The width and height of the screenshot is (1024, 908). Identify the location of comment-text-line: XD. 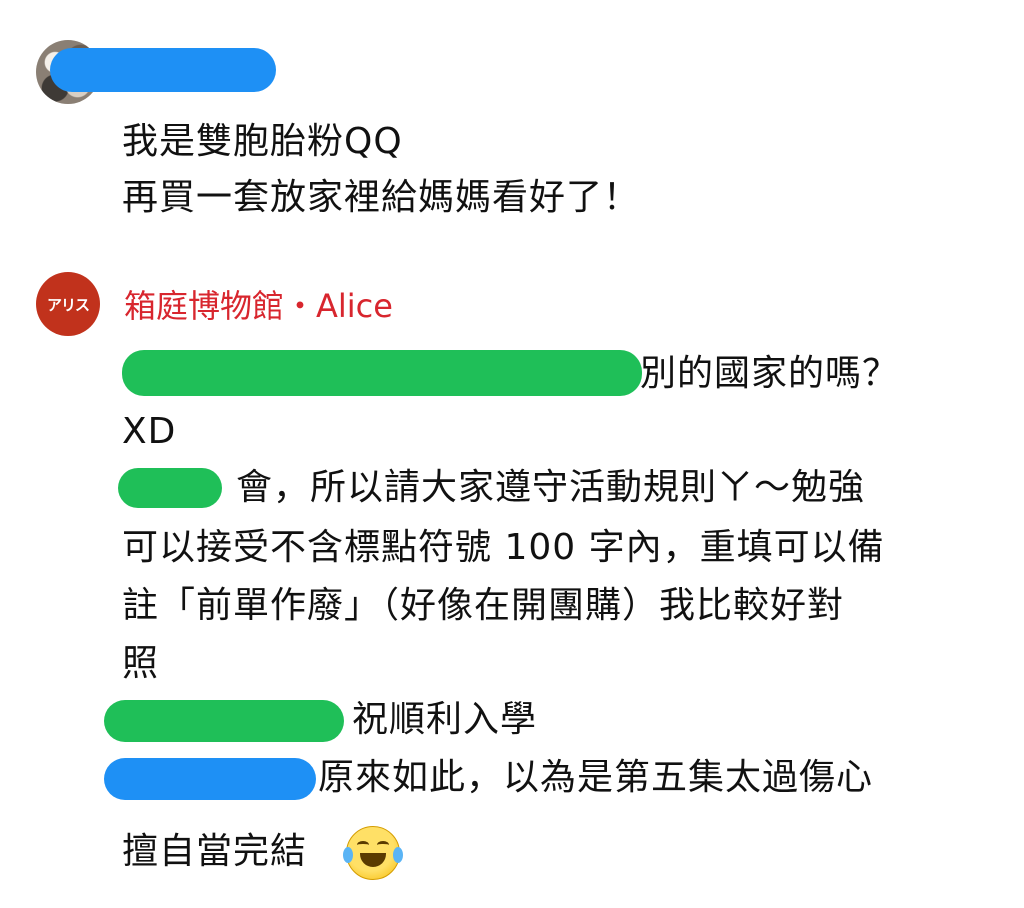
(149, 431).